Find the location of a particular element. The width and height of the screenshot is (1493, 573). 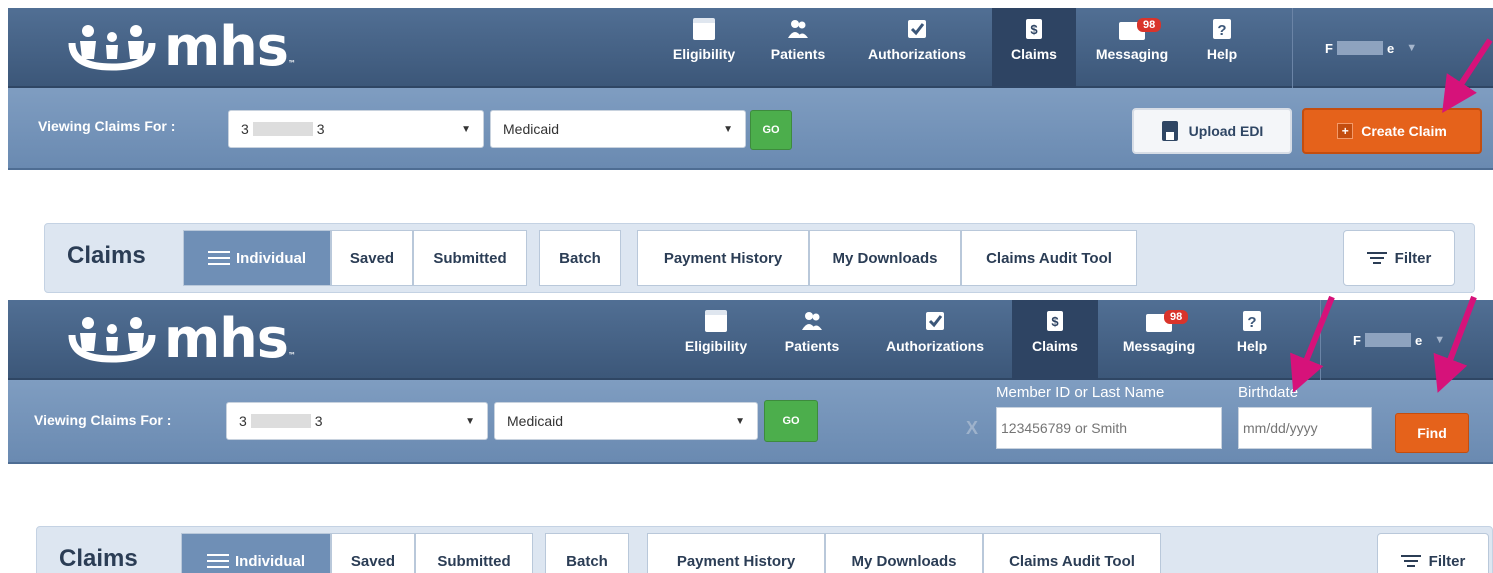

dollar-icon: $ is located at coordinates (1055, 321).